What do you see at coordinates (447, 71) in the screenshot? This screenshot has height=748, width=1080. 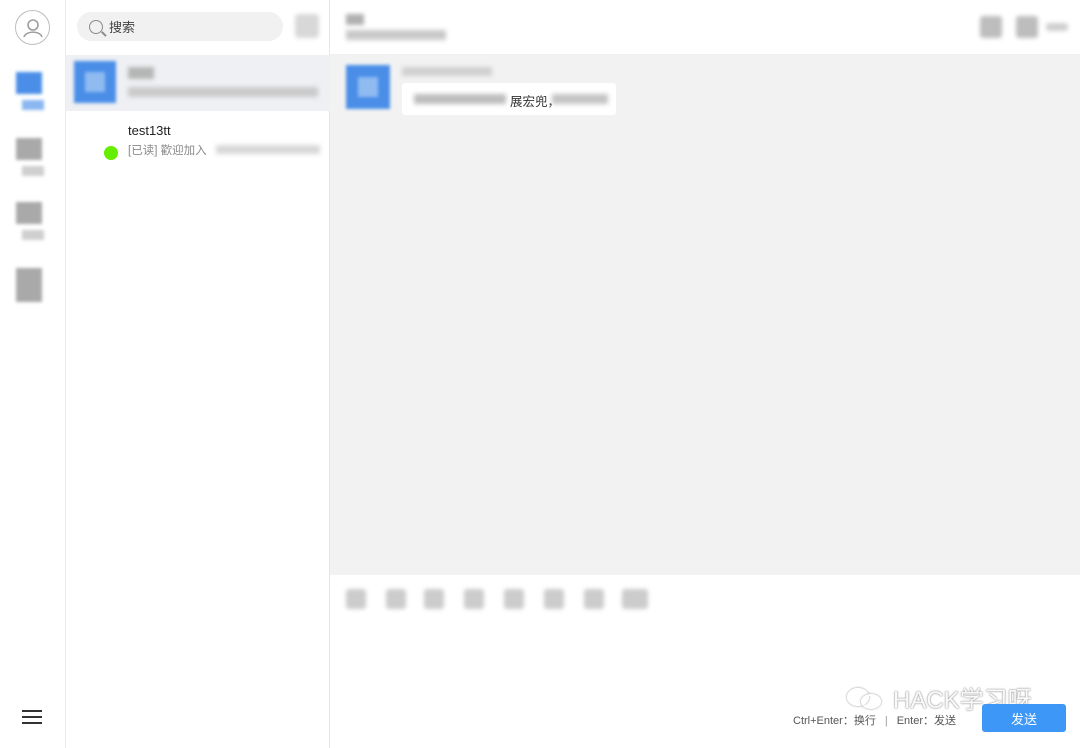 I see `message-meta` at bounding box center [447, 71].